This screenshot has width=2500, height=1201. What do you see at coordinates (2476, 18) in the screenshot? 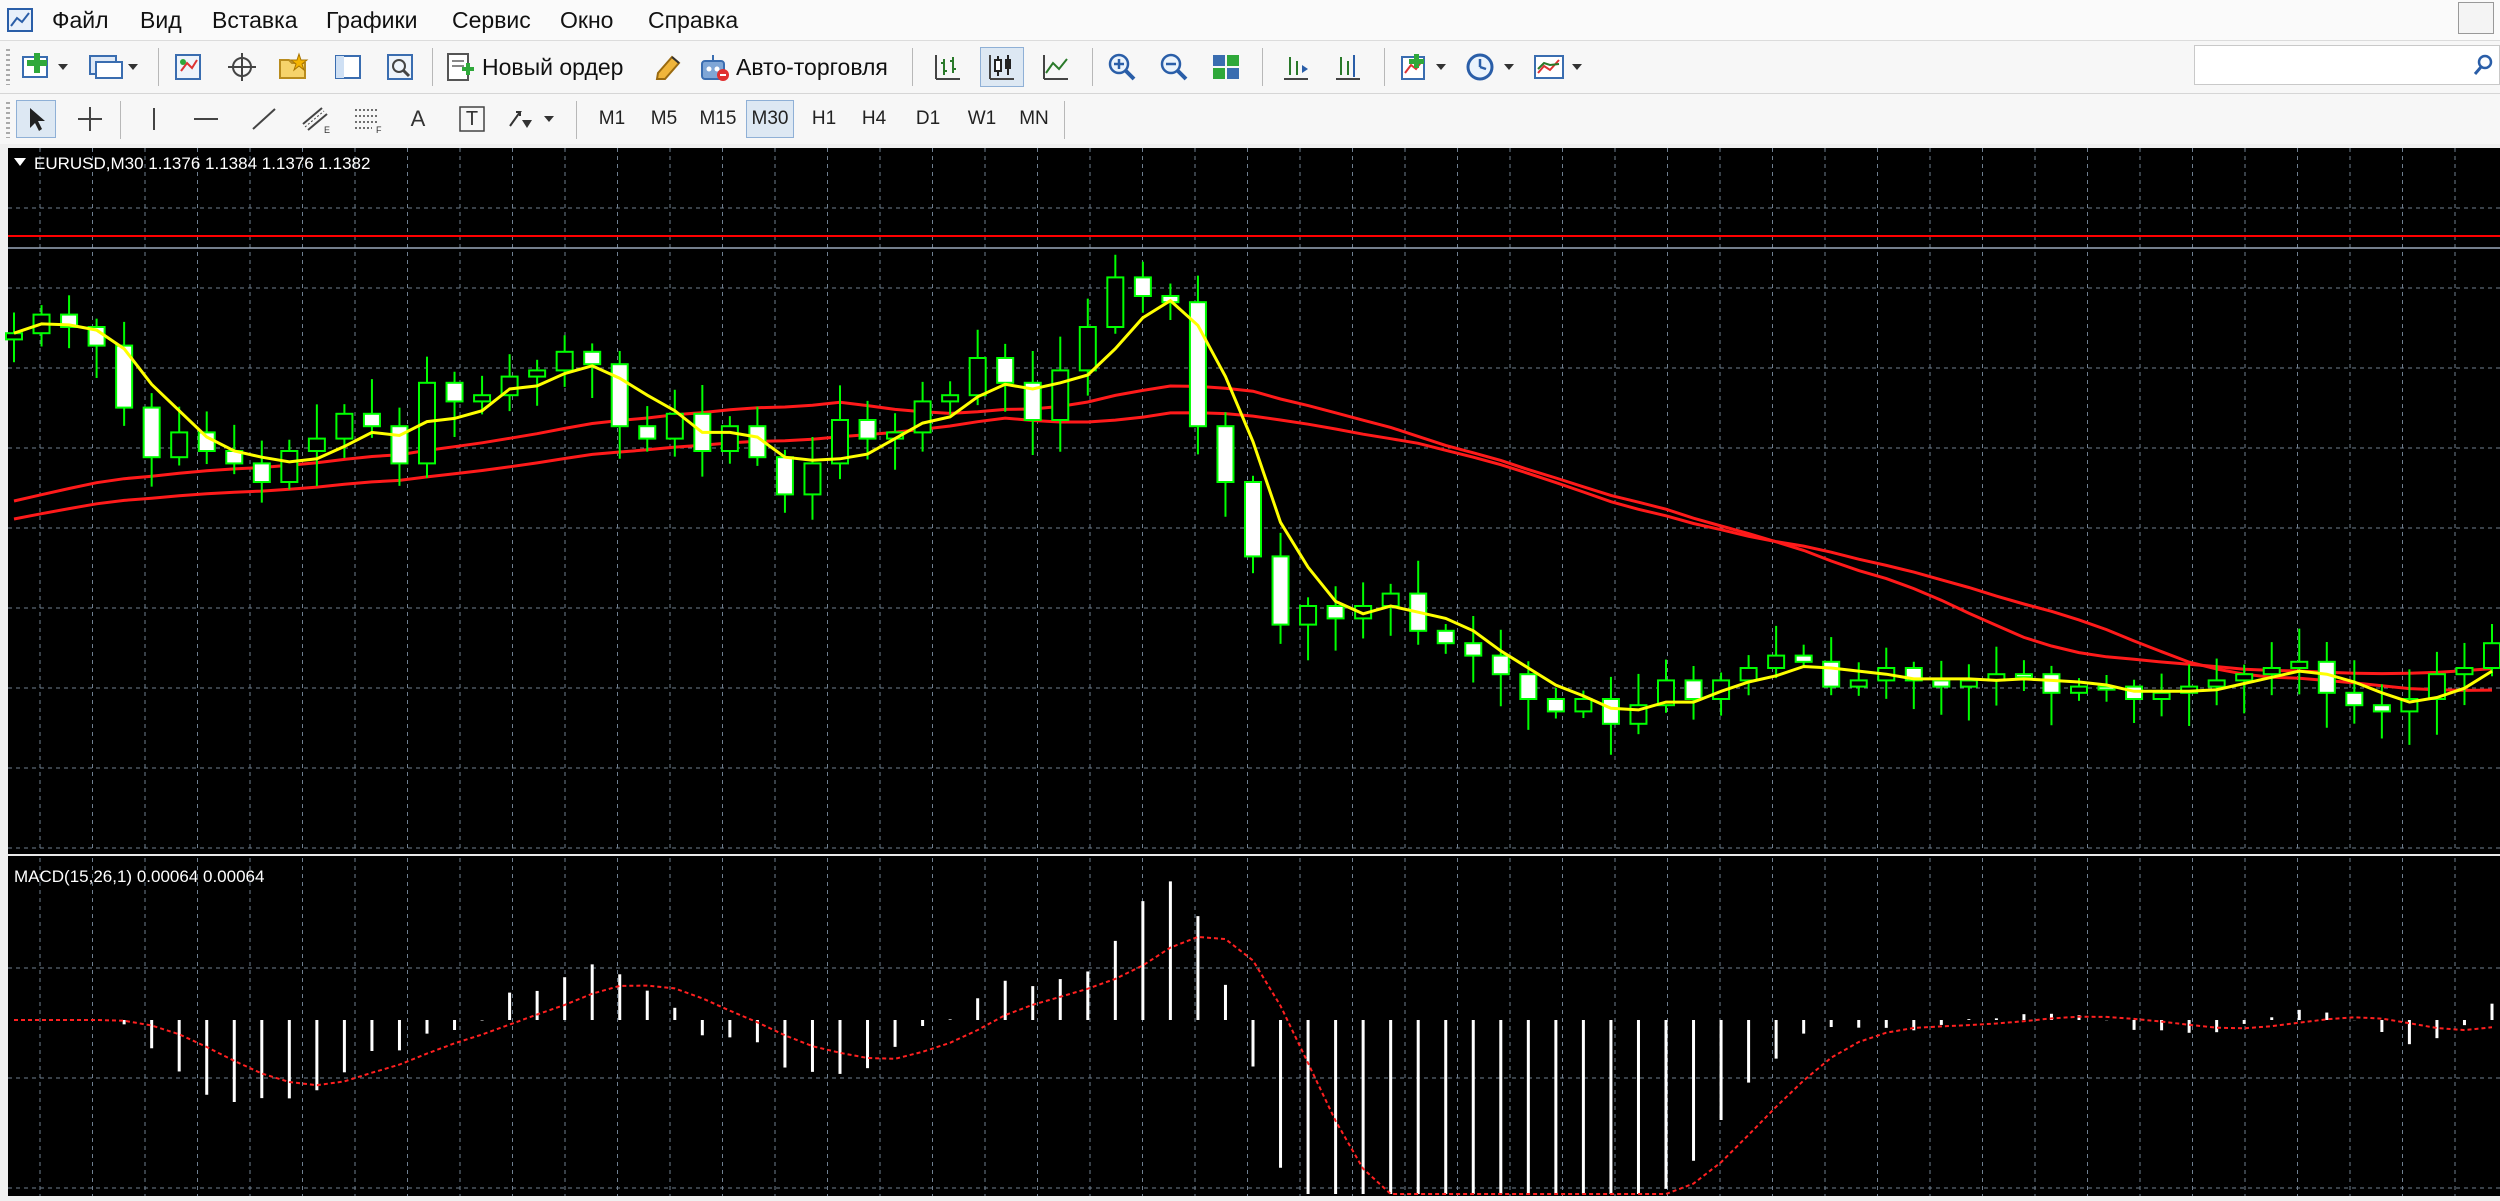
I see `window-restore-button` at bounding box center [2476, 18].